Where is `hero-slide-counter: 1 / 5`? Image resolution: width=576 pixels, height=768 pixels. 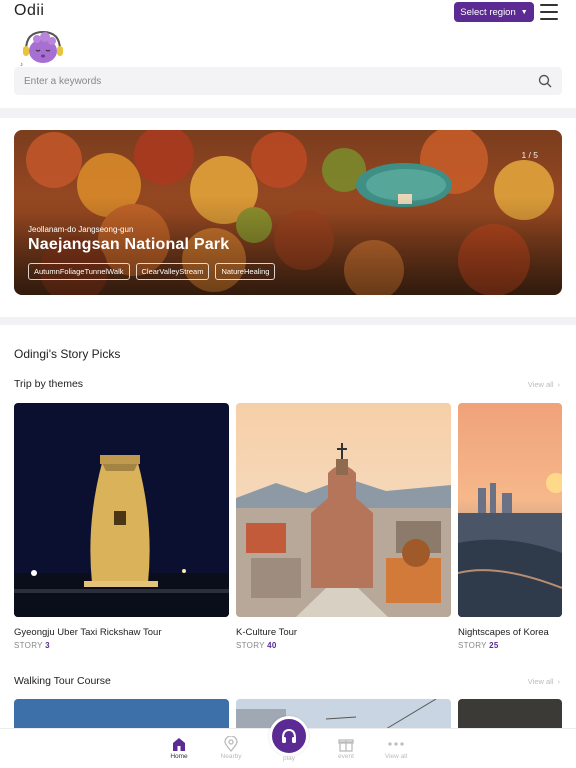 hero-slide-counter: 1 / 5 is located at coordinates (529, 155).